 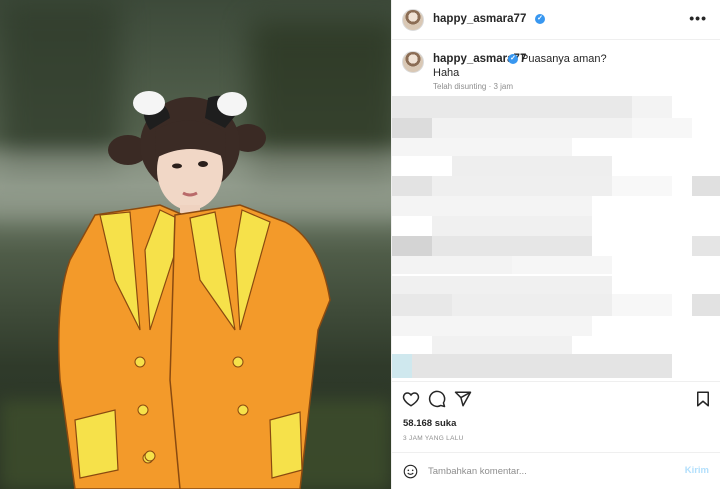 I want to click on caption-text: Puasanya aman?, so click(x=564, y=59).